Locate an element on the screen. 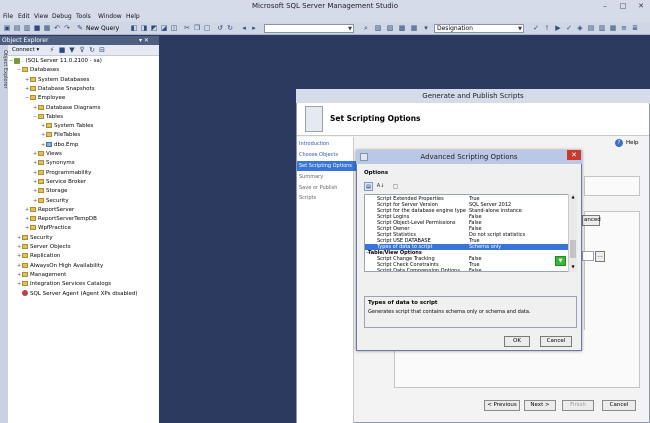 The image size is (650, 423). tree-node: + Programmability is located at coordinates (62, 173).